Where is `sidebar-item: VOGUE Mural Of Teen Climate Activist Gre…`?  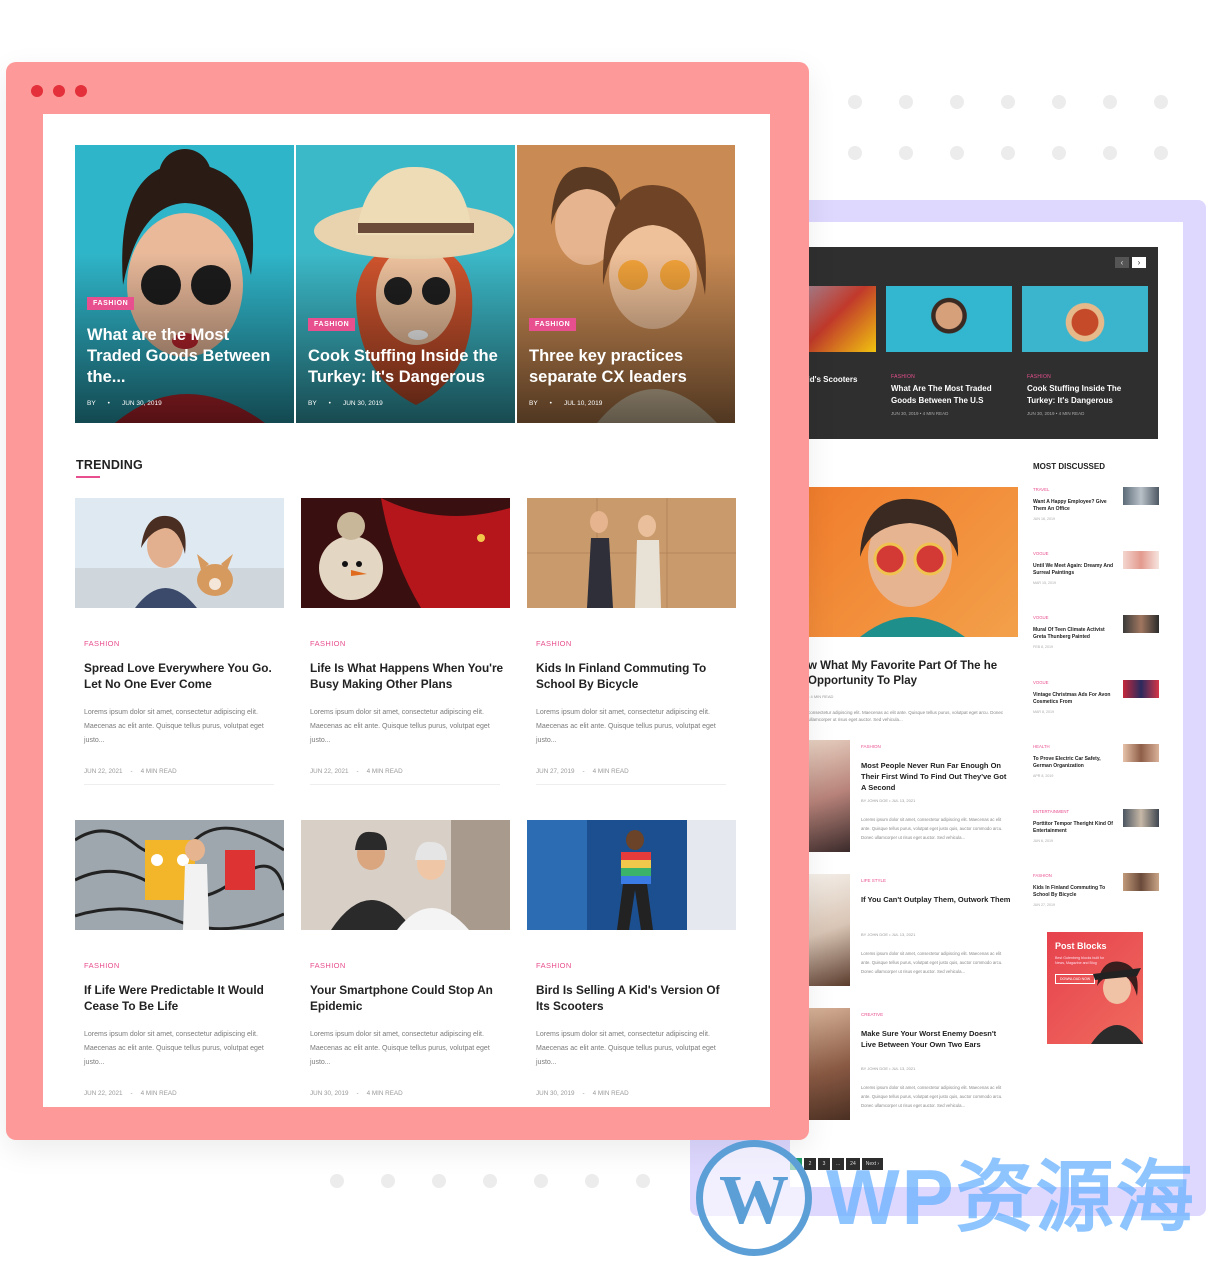
sidebar-item: VOGUE Mural Of Teen Climate Activist Gre… is located at coordinates (1096, 640).